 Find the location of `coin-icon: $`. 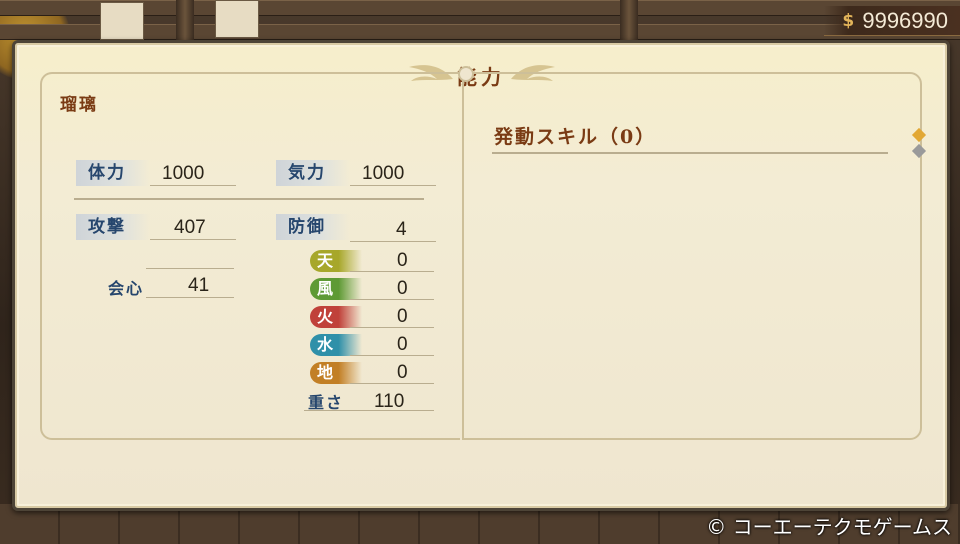

coin-icon: $ is located at coordinates (848, 20).